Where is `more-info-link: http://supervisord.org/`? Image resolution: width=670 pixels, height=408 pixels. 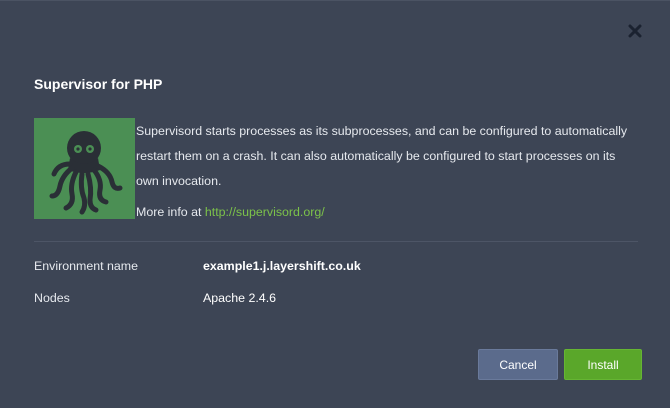
more-info-link: http://supervisord.org/ is located at coordinates (265, 212).